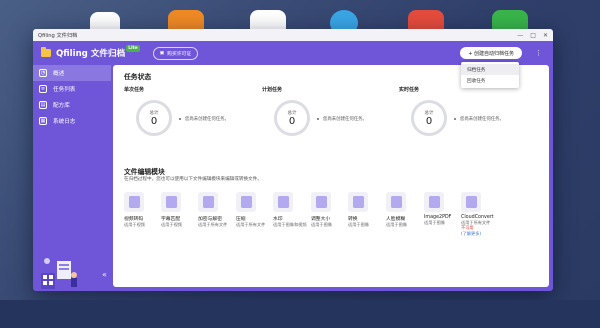 This screenshot has width=600, height=328. I want to click on create-task-dropdown: 归档任务 回收任务, so click(490, 75).